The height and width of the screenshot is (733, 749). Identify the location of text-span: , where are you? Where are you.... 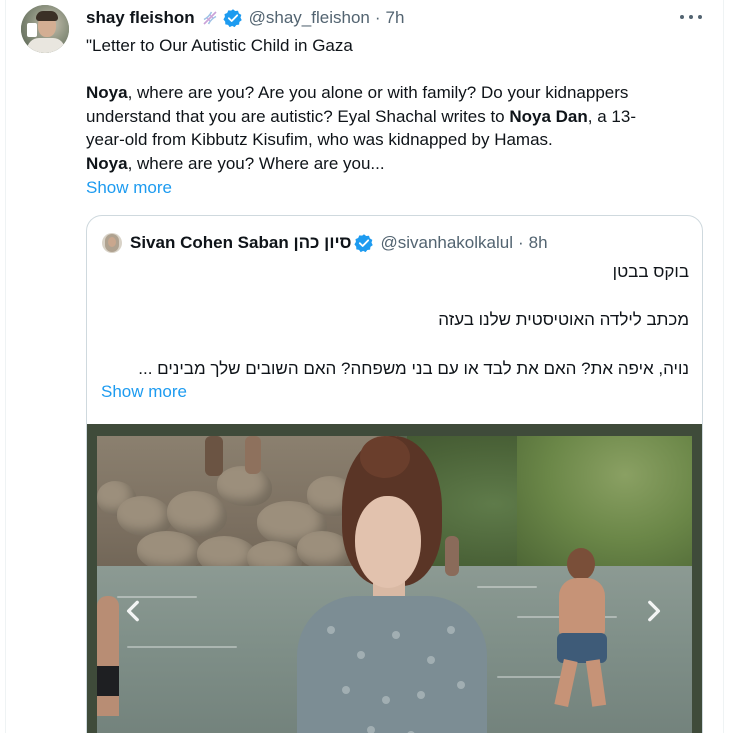
(256, 163).